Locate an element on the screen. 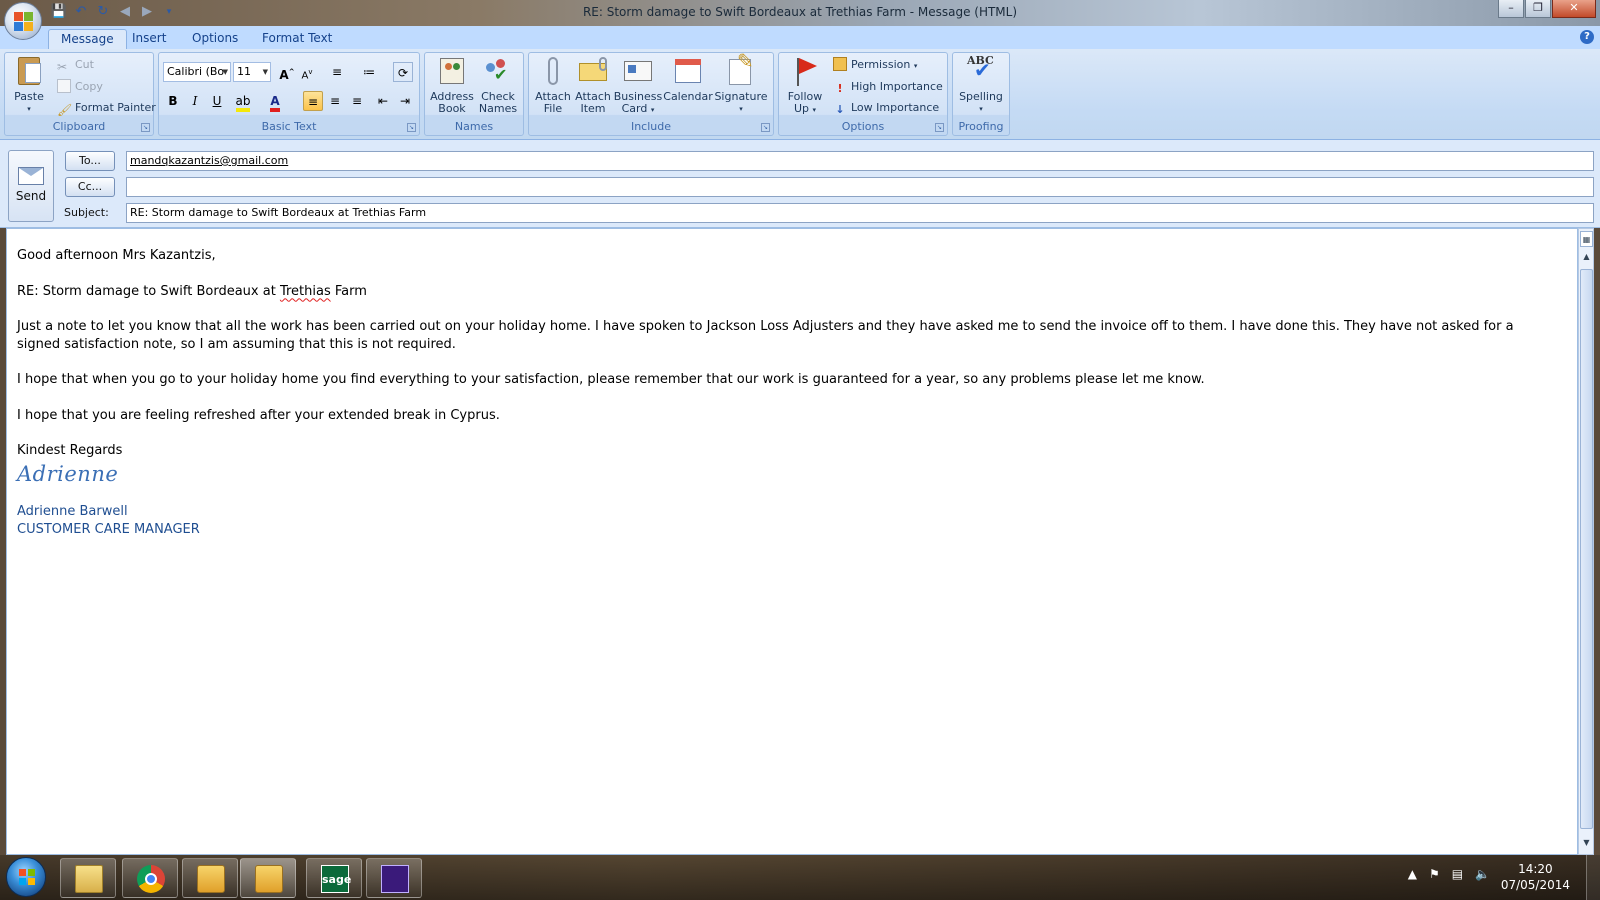 The height and width of the screenshot is (900, 1600). cc-field is located at coordinates (860, 187).